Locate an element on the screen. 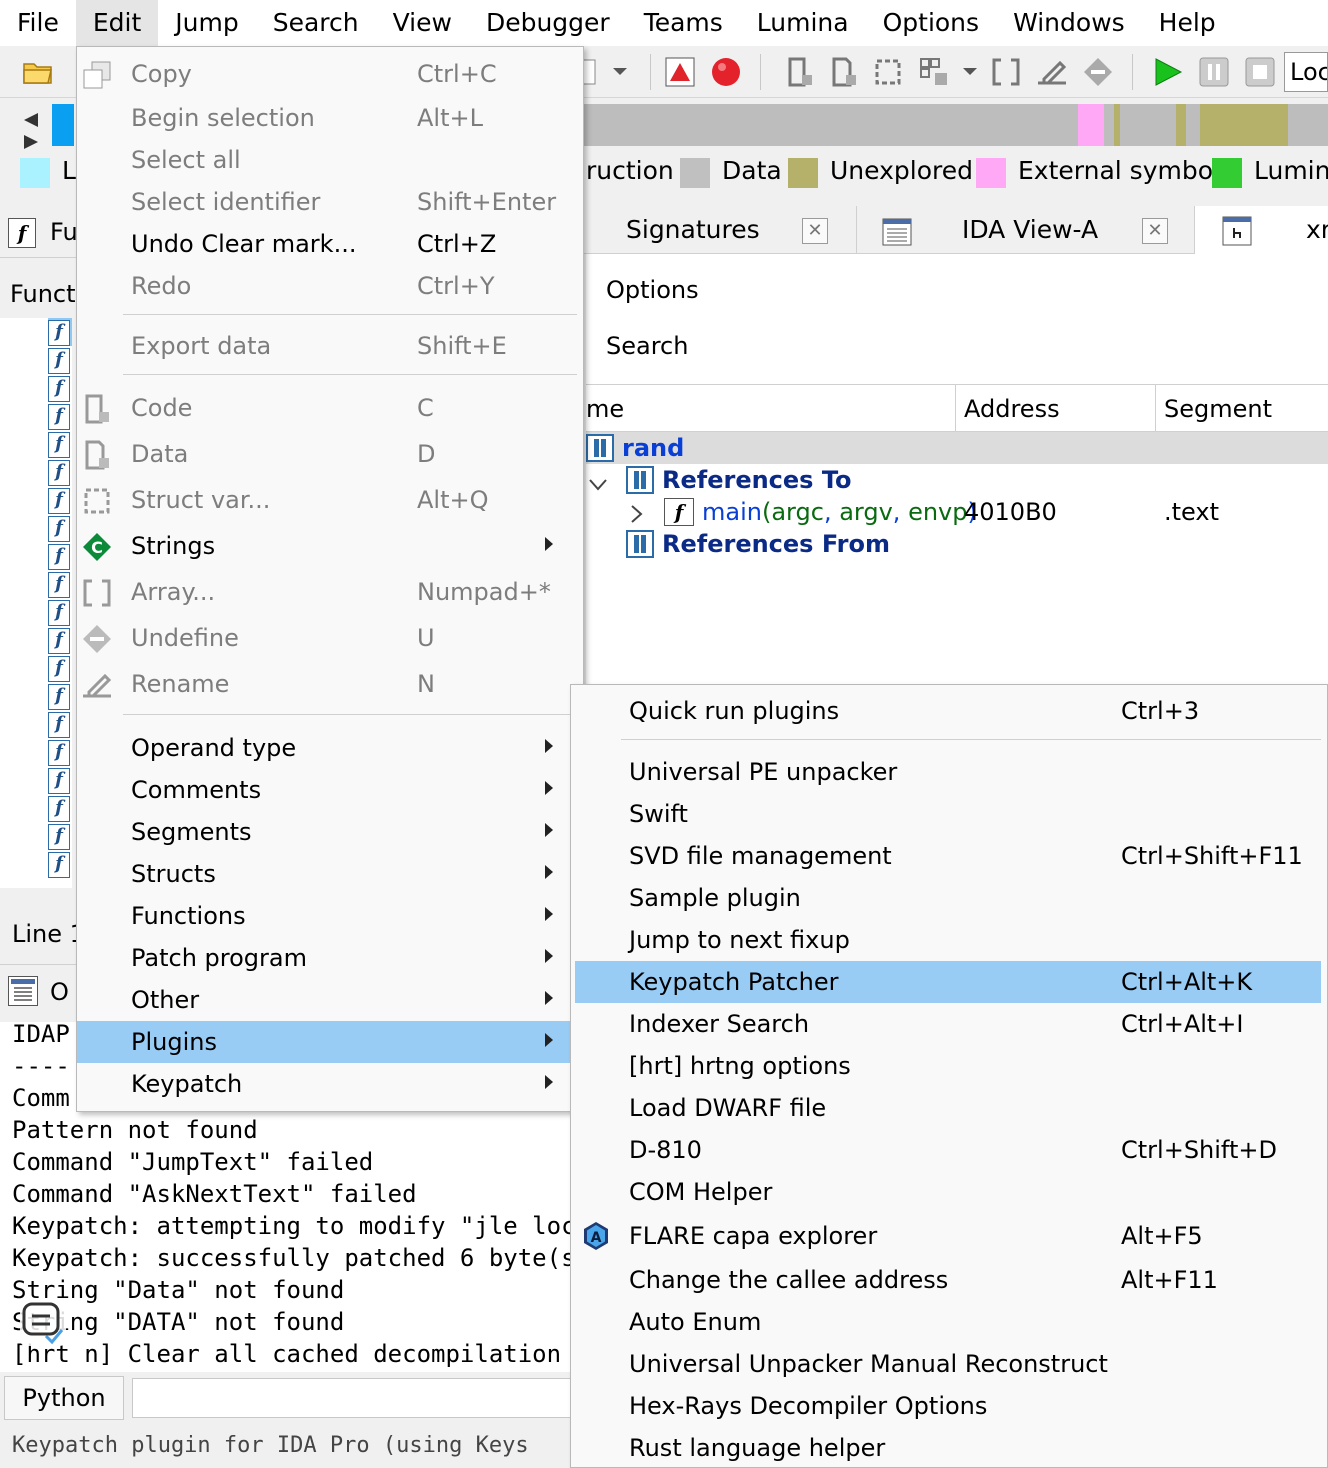 The width and height of the screenshot is (1328, 1468). column-header-name: me is located at coordinates (767, 409).